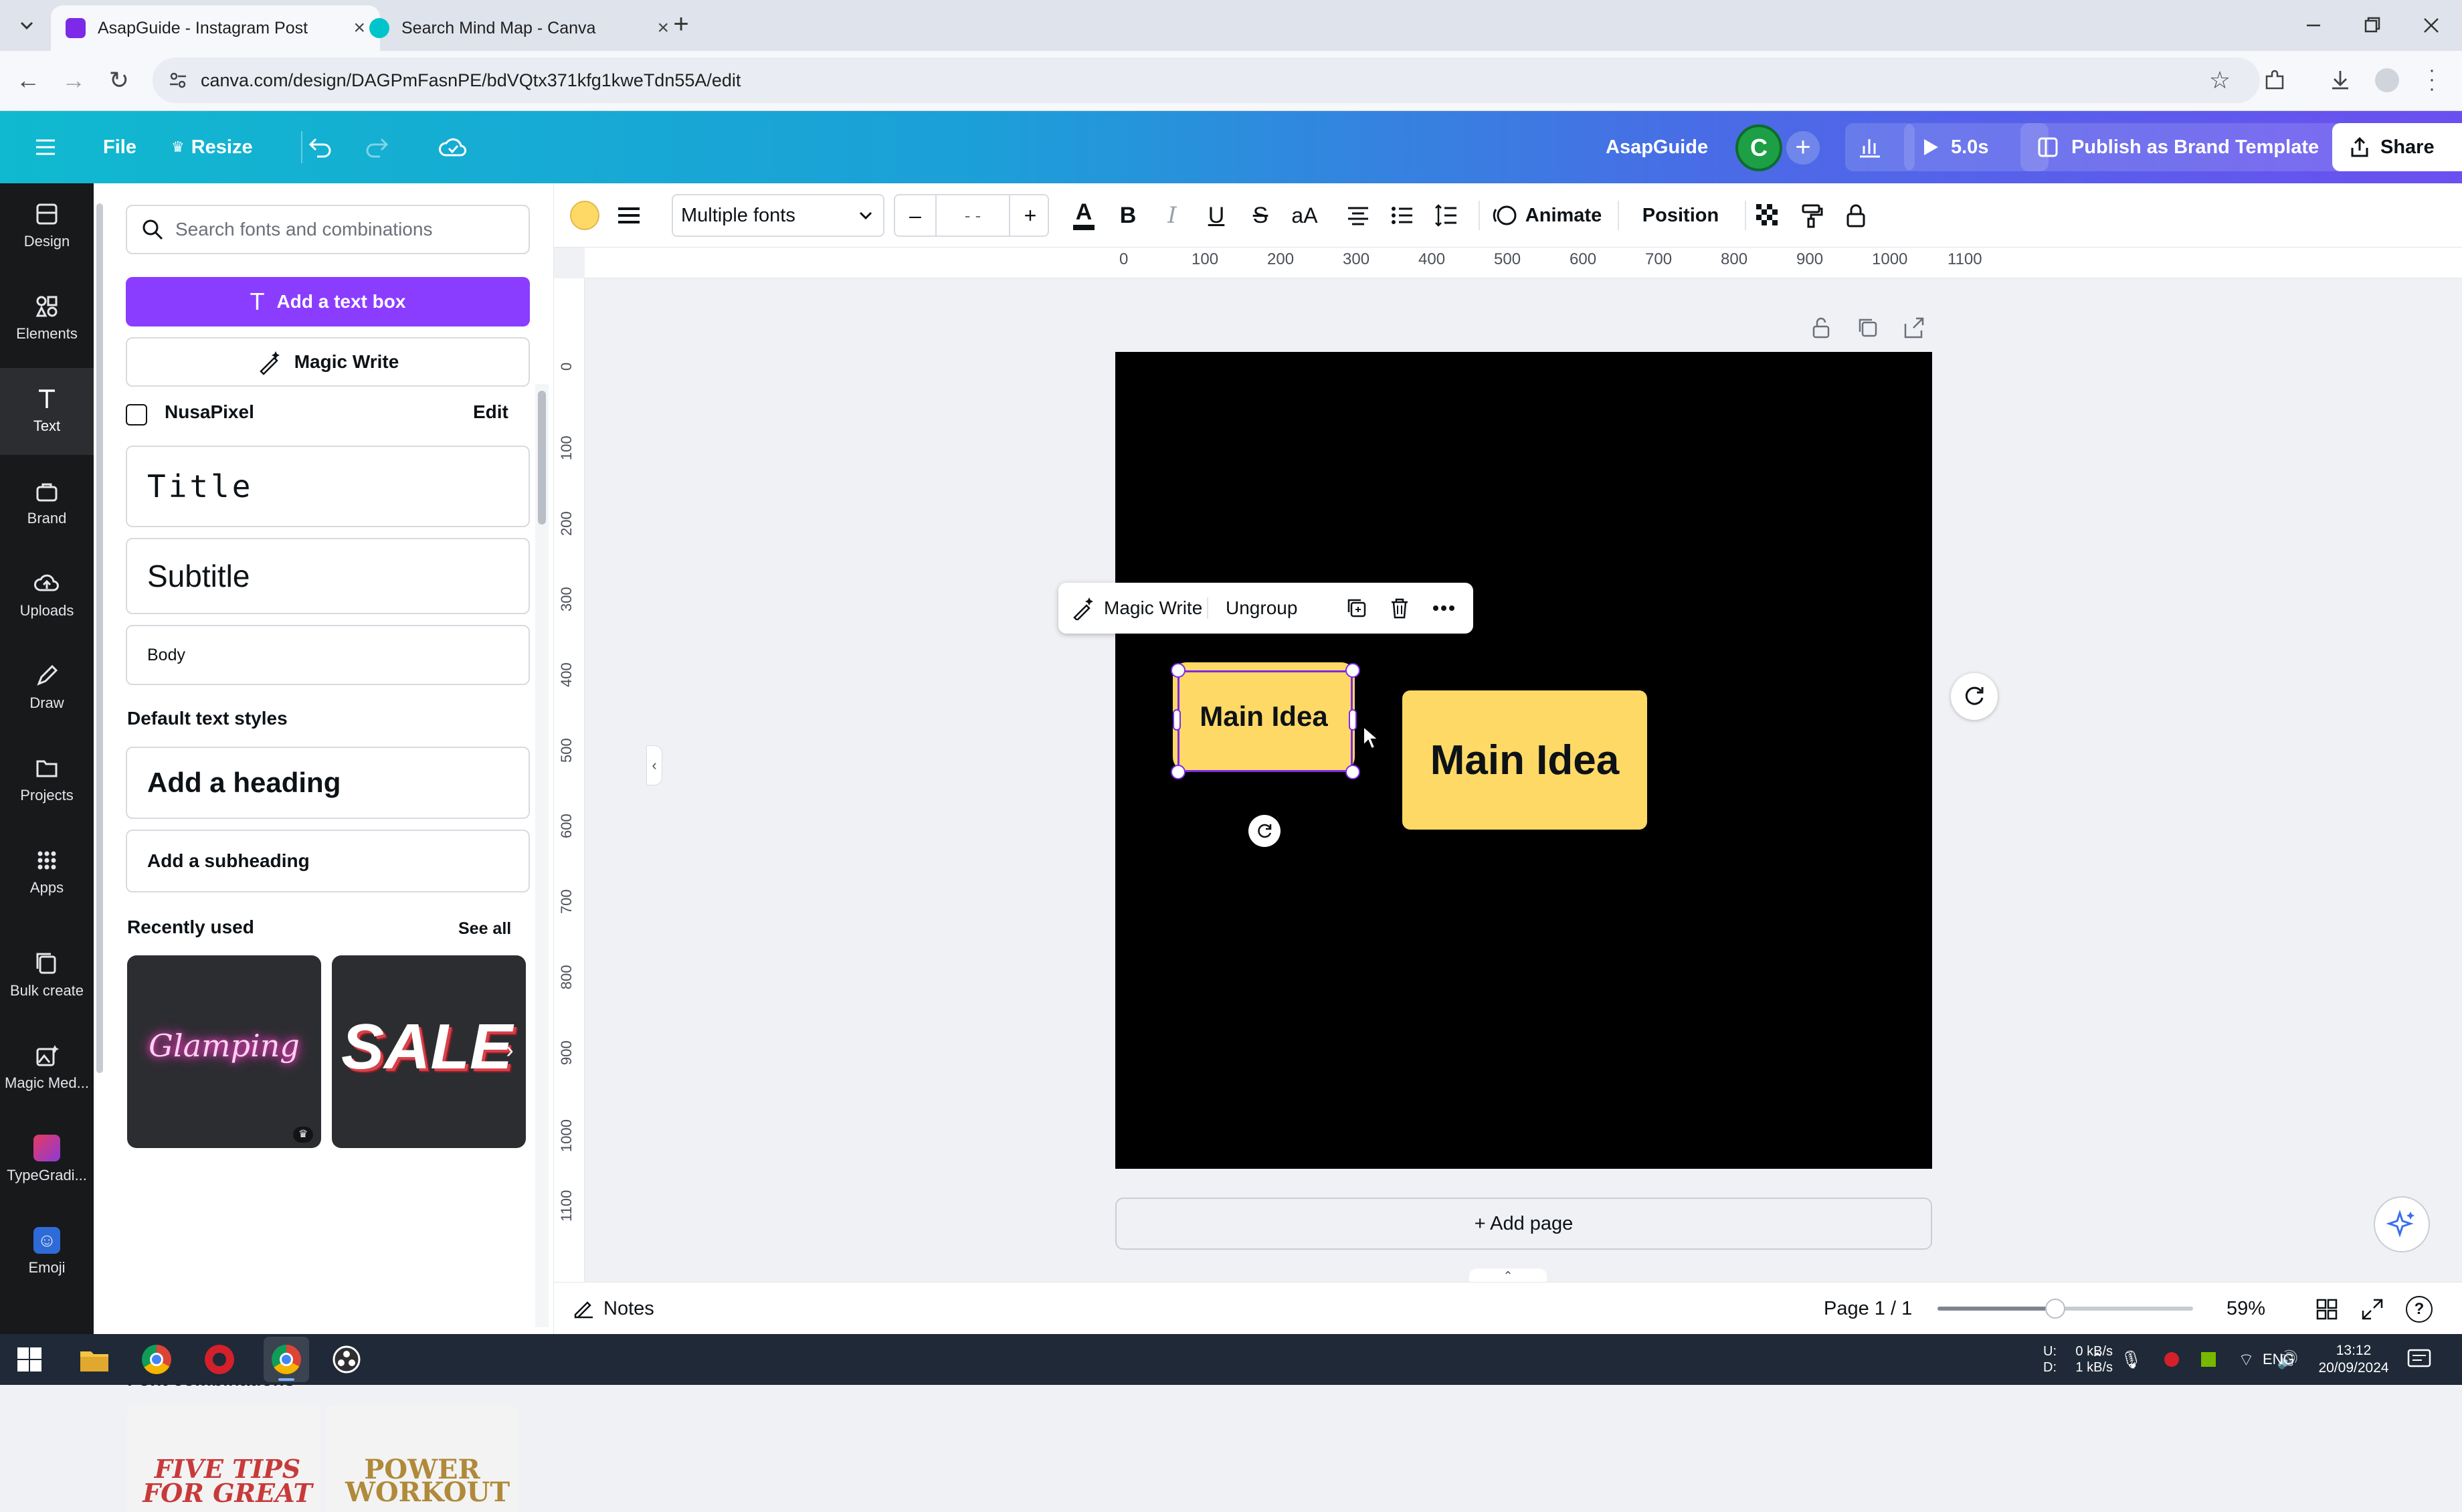 The image size is (2462, 1512). I want to click on page-indicator: Page 1 / 1, so click(1868, 1309).